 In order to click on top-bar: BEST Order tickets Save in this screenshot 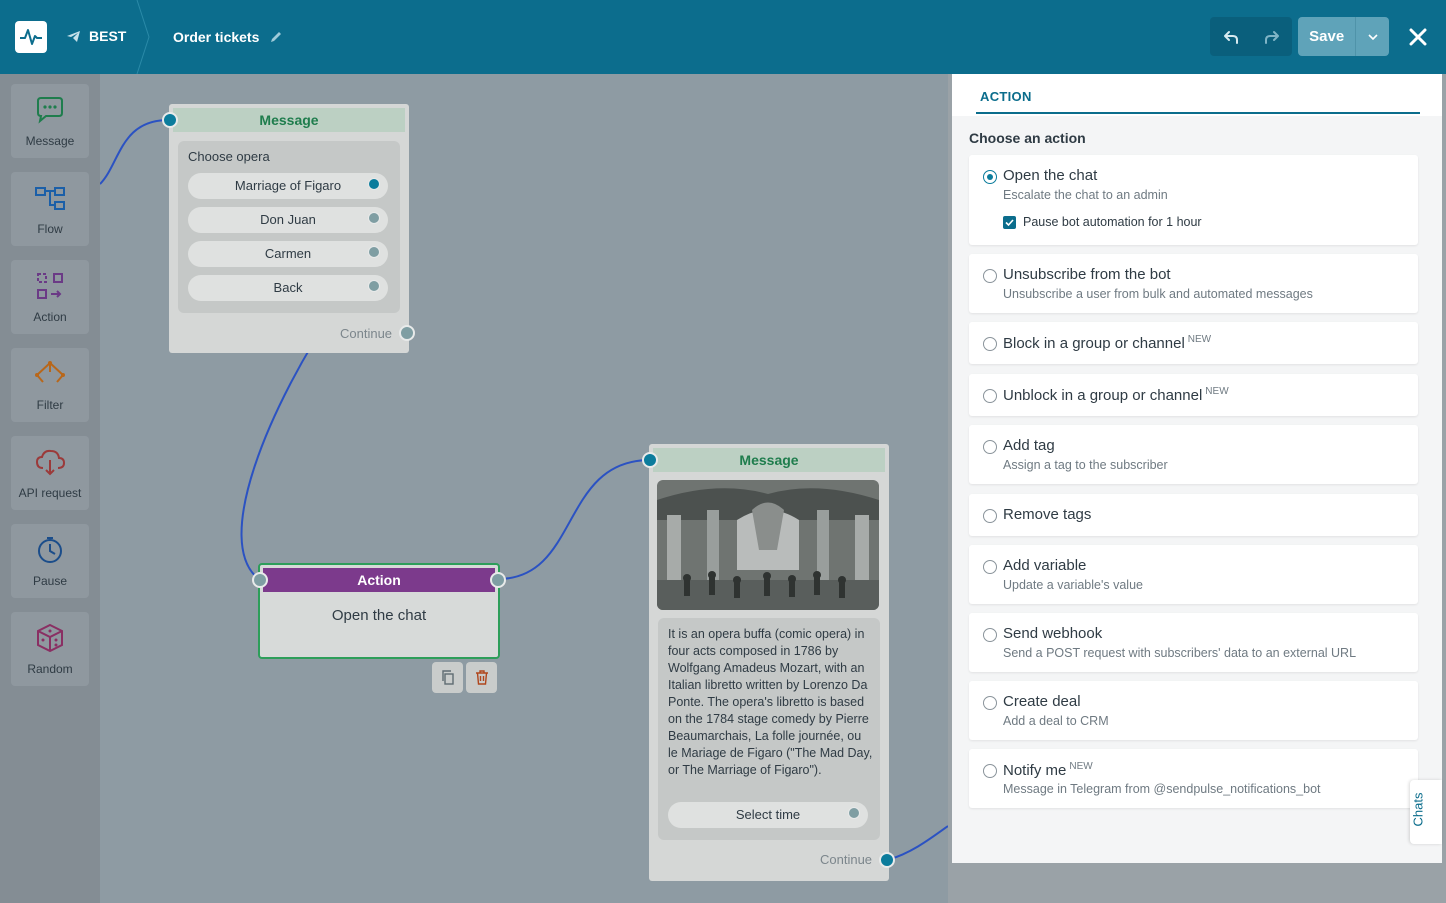, I will do `click(723, 37)`.